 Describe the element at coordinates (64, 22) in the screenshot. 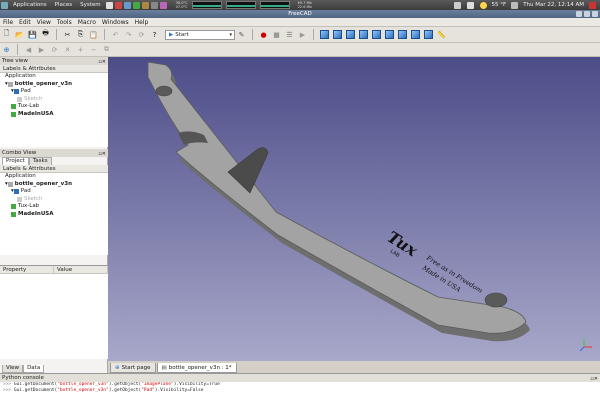

I see `menu-tools: Tools` at that location.